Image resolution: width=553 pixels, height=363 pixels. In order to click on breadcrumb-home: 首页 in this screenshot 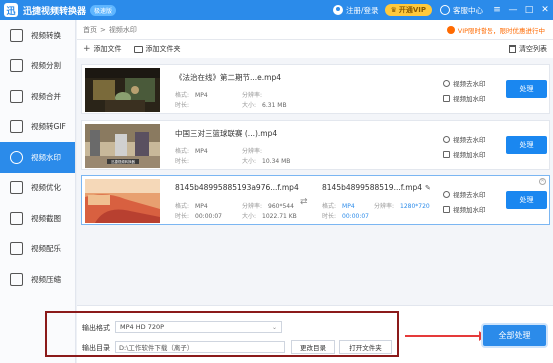, I will do `click(90, 30)`.